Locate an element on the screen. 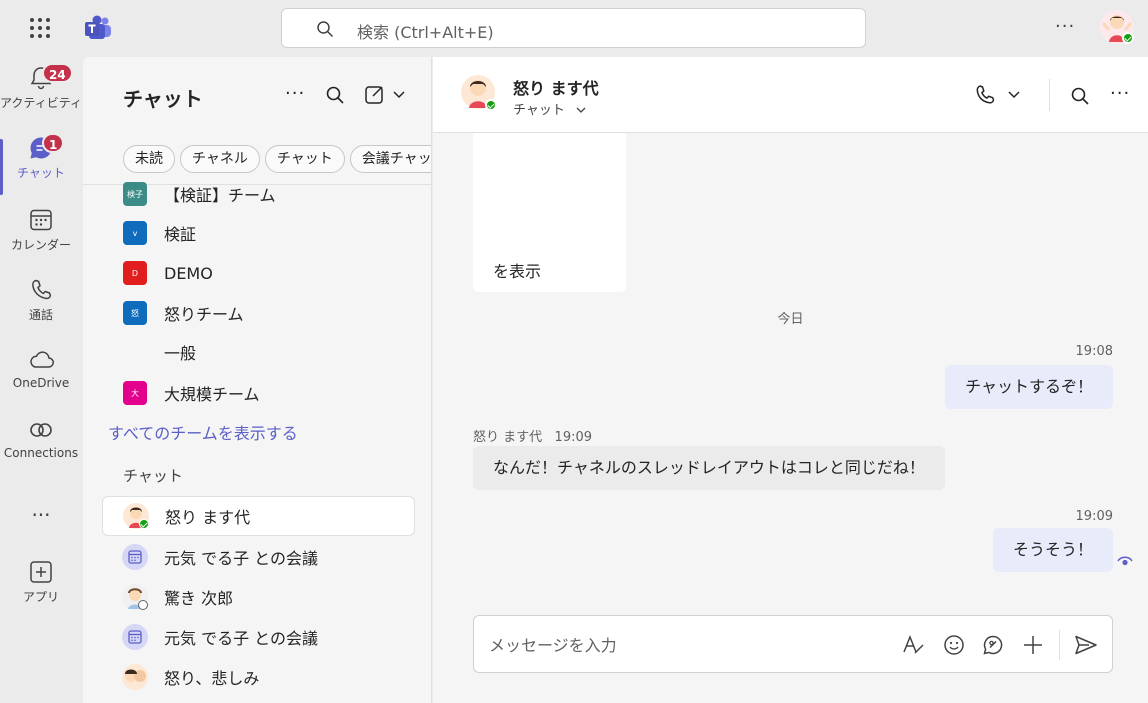 The height and width of the screenshot is (703, 1148). cloud-icon is located at coordinates (42, 359).